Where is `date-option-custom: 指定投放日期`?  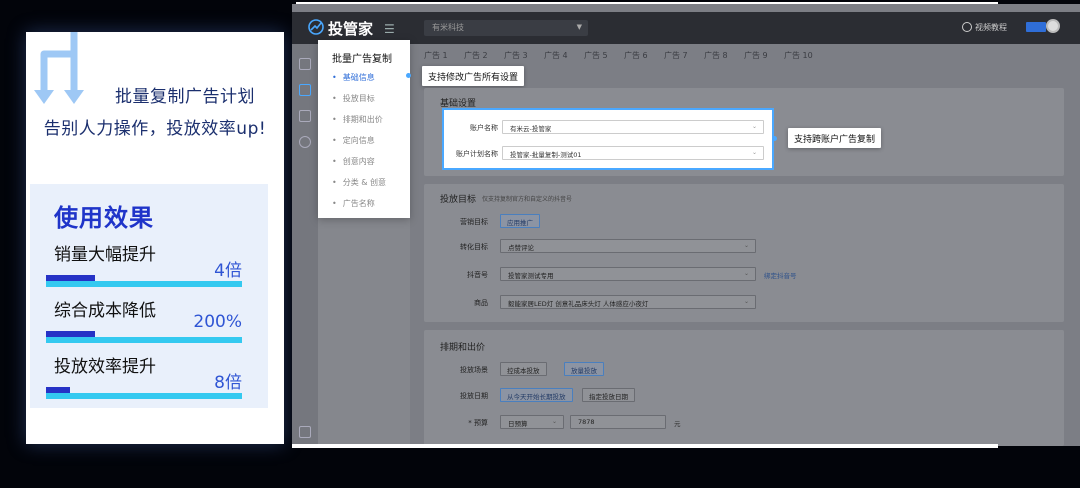
date-option-custom: 指定投放日期 is located at coordinates (608, 395).